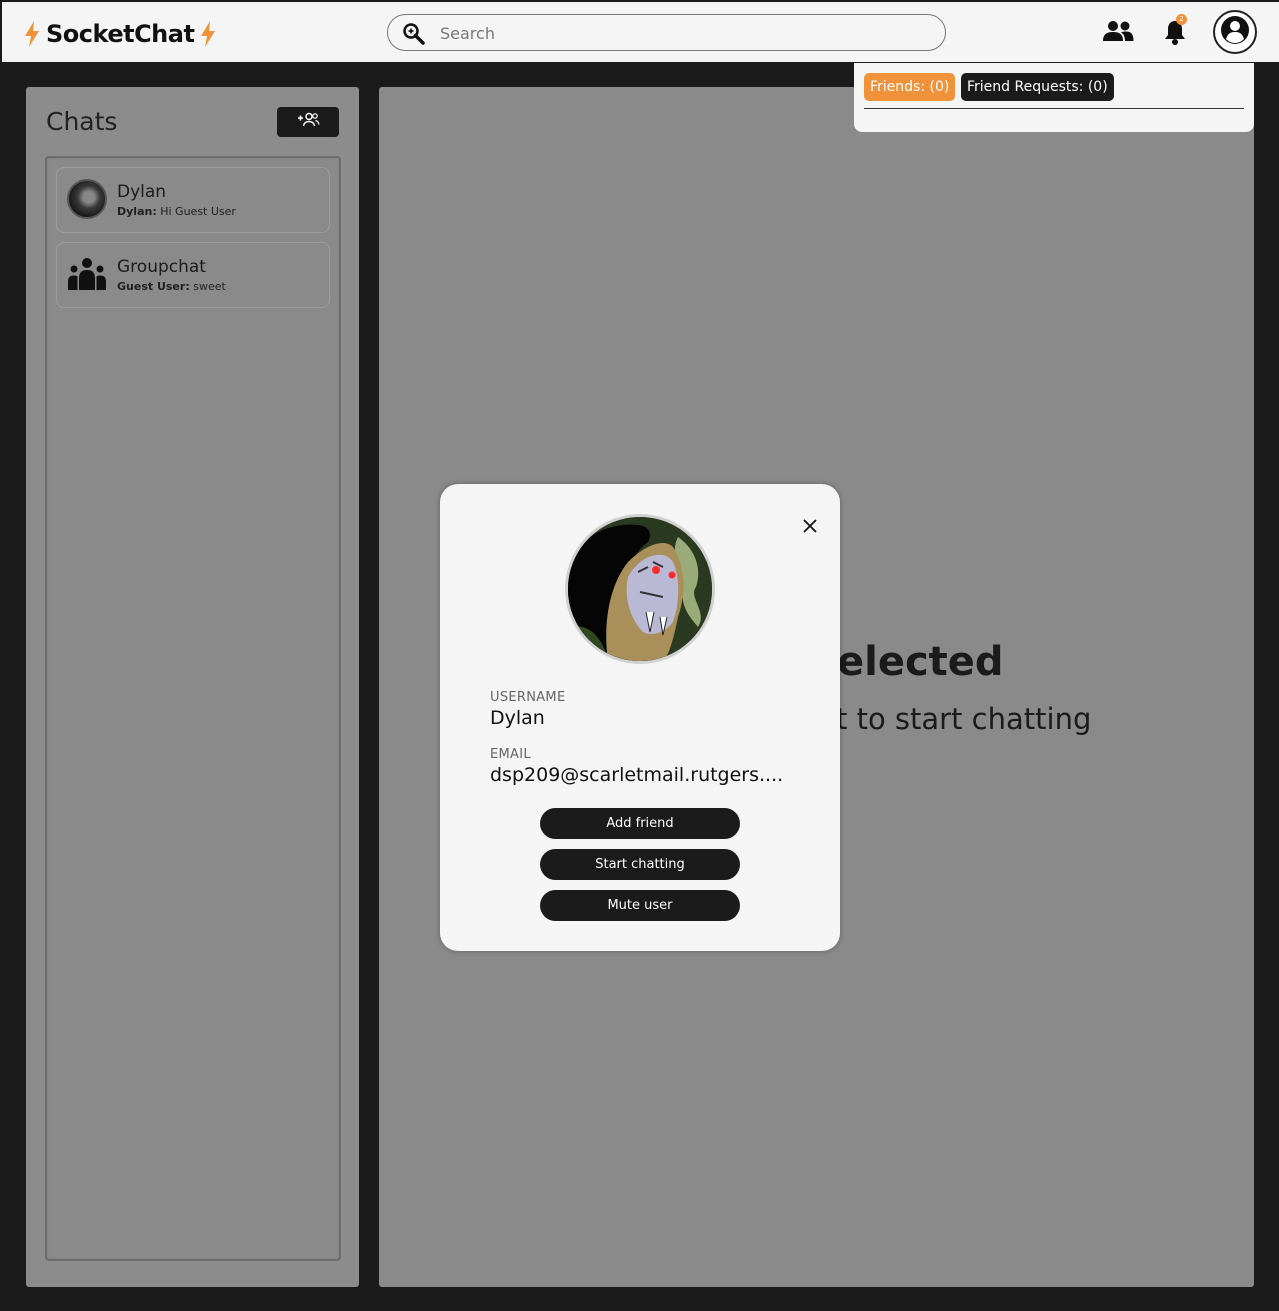 The height and width of the screenshot is (1311, 1279). Describe the element at coordinates (1054, 108) in the screenshot. I see `divider` at that location.